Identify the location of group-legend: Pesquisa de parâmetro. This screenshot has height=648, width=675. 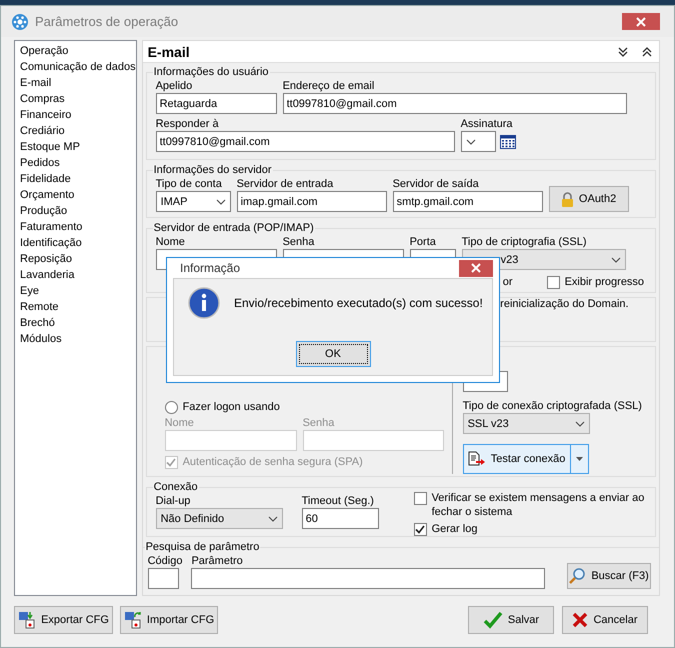
(202, 547).